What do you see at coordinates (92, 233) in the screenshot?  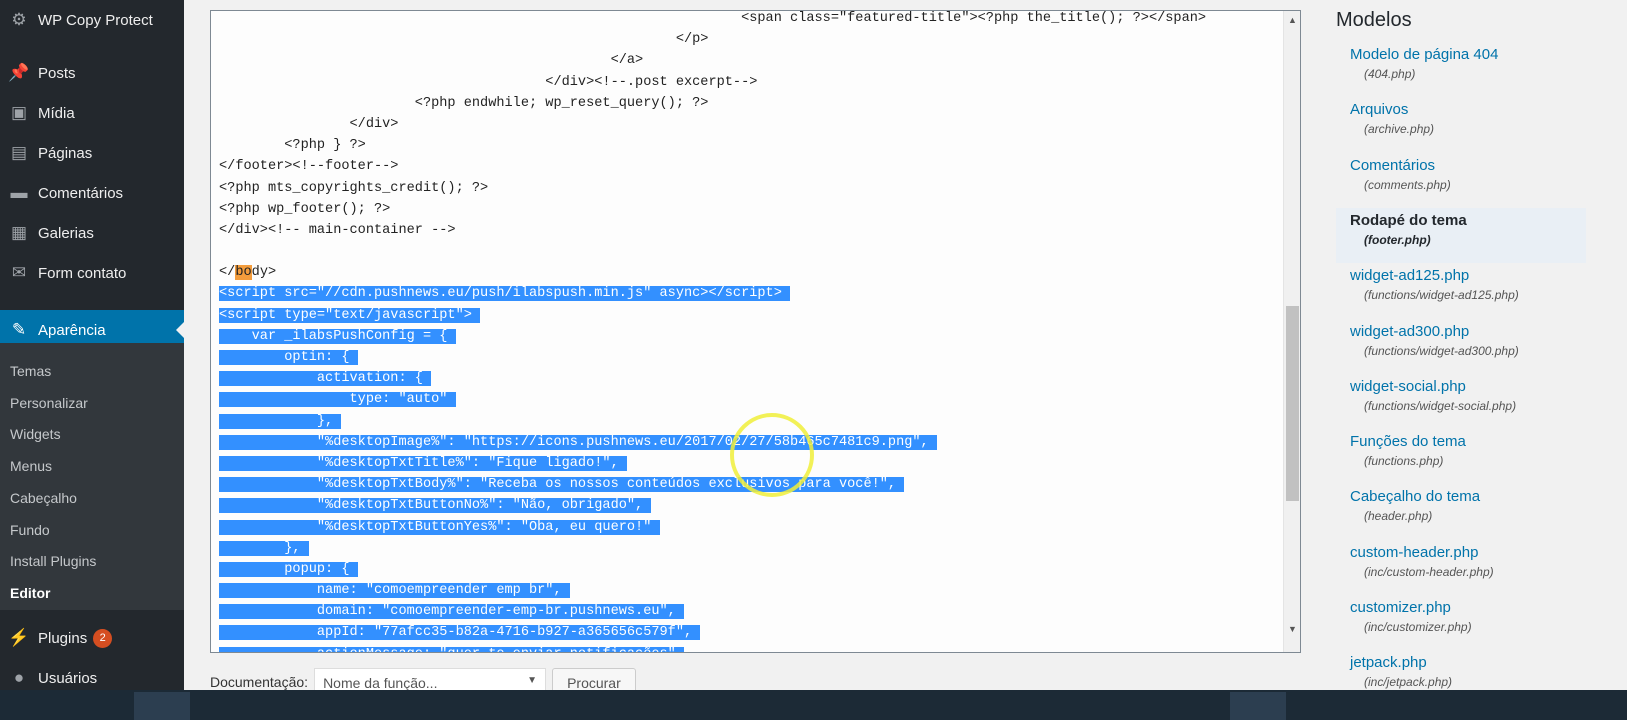 I see `sidebar-item-galerias: ▦ Galerias` at bounding box center [92, 233].